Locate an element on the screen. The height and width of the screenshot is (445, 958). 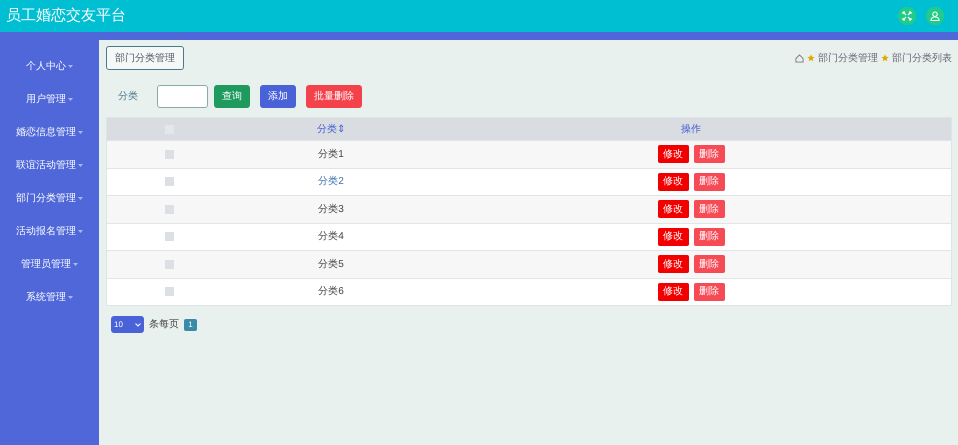
sidebar-menu-item: 系统管理 is located at coordinates (49, 297).